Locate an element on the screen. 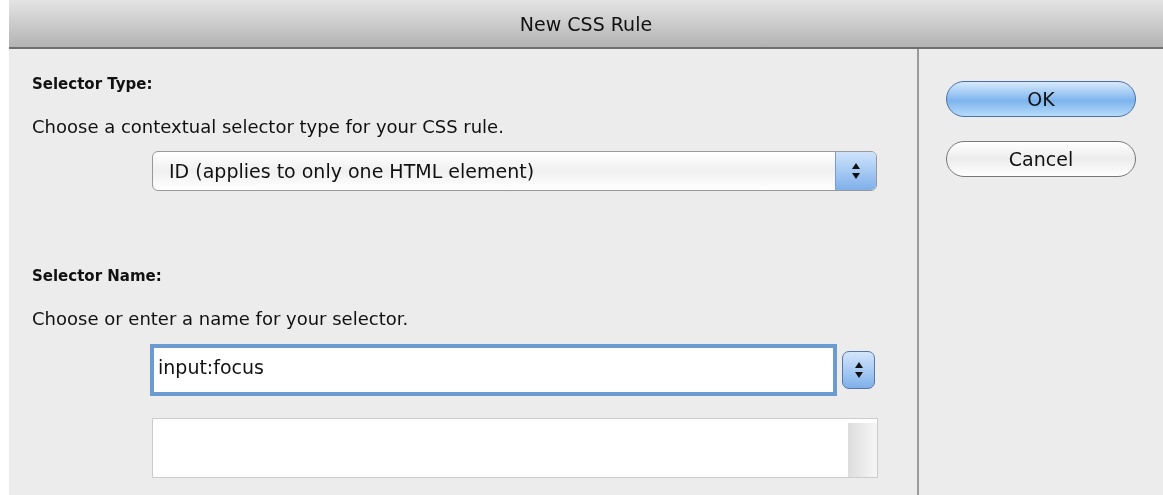 The height and width of the screenshot is (495, 1163). description-text: Choose or enter a name for your selector. is located at coordinates (221, 318).